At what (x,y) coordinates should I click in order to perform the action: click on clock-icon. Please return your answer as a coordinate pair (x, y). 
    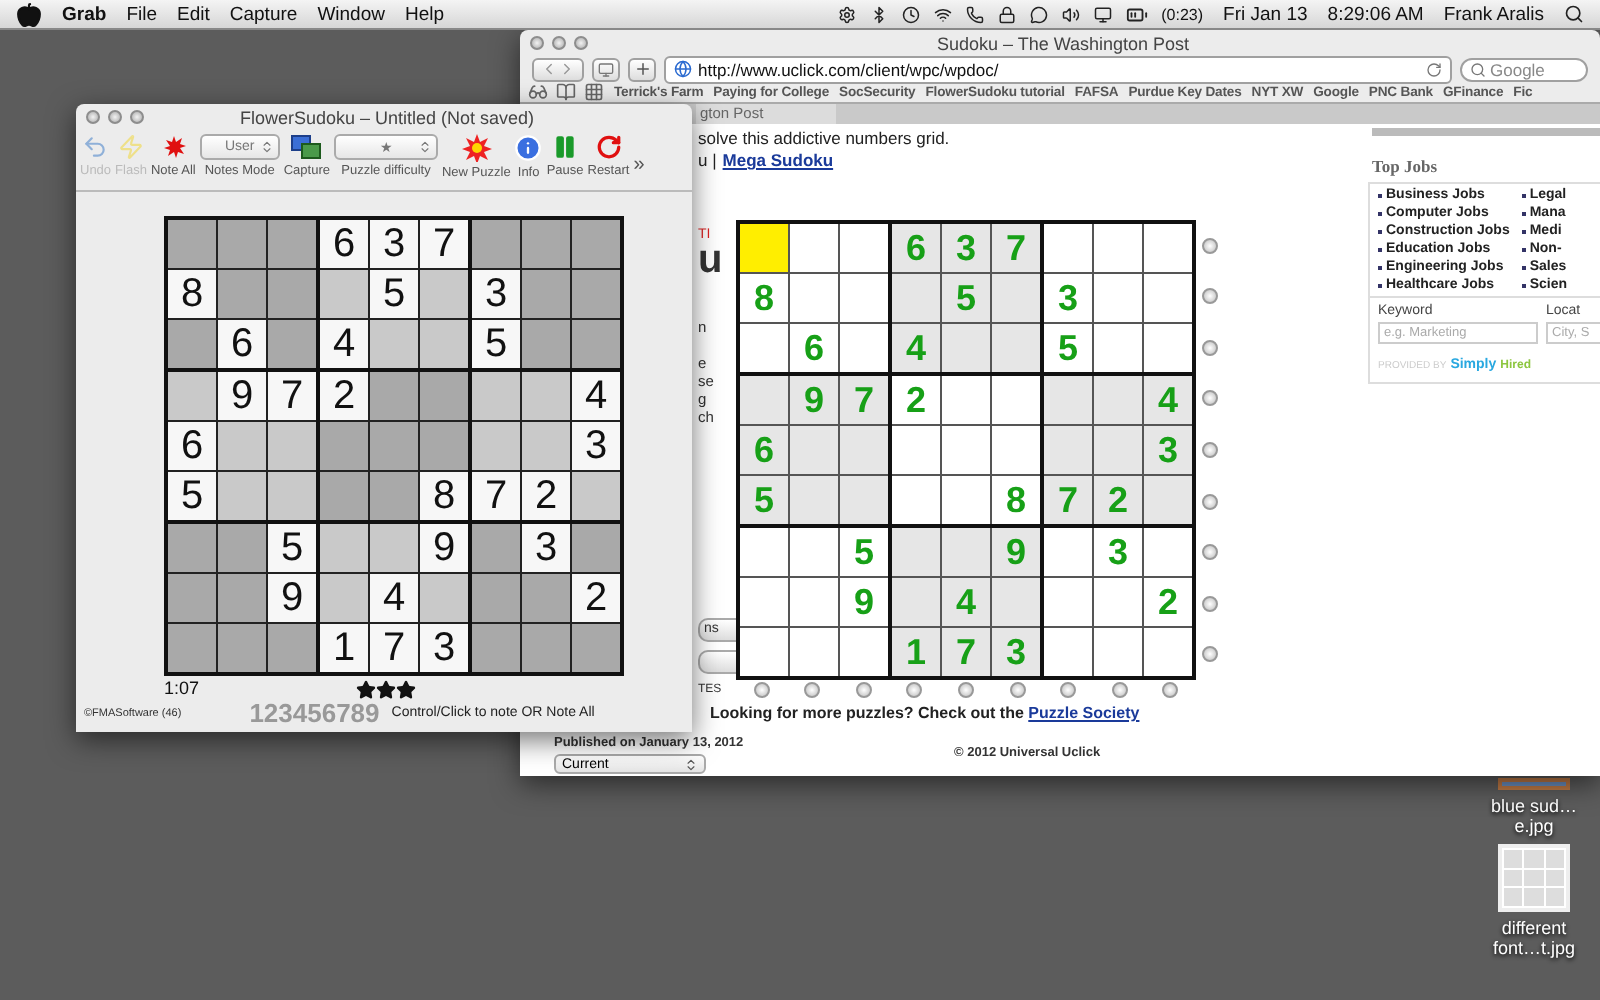
    Looking at the image, I should click on (910, 14).